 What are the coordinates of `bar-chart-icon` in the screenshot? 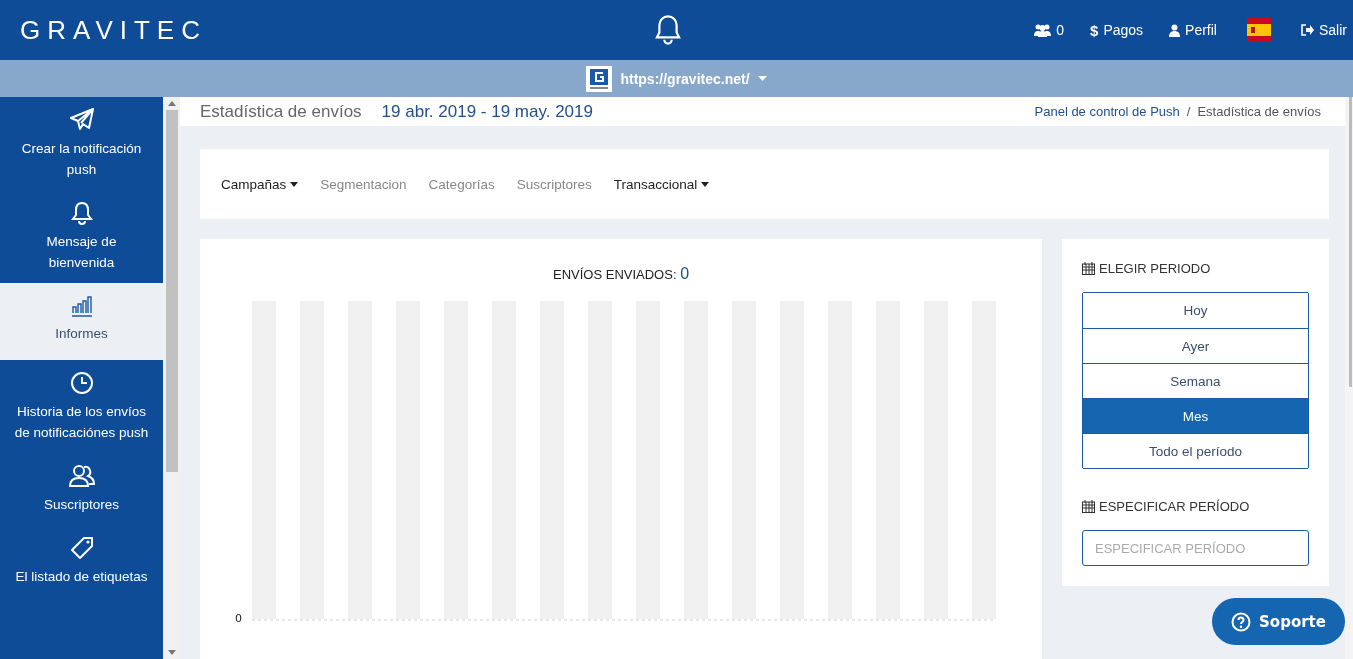 It's located at (81, 306).